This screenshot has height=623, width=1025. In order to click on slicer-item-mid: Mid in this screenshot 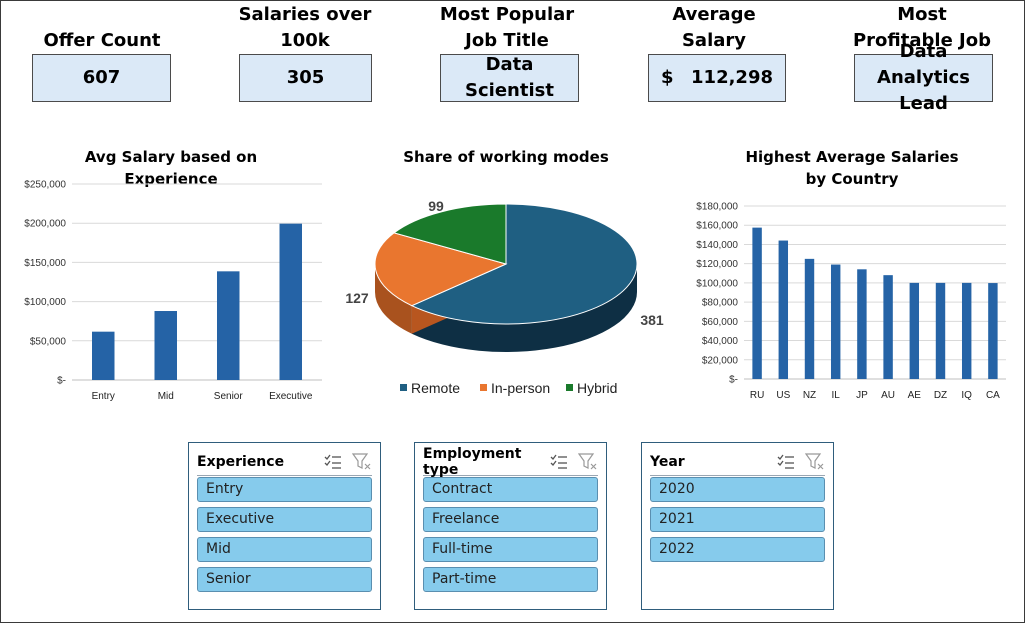, I will do `click(284, 549)`.